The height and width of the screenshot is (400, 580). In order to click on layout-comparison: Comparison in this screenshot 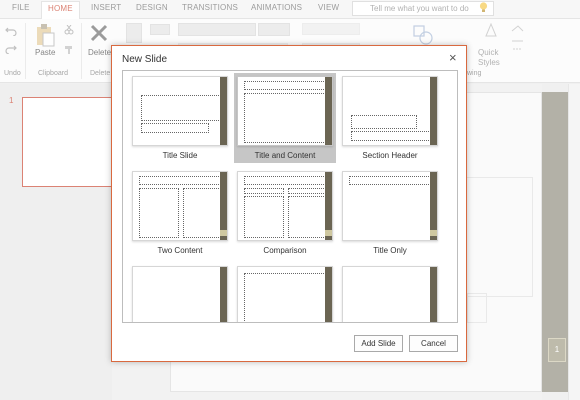, I will do `click(285, 213)`.